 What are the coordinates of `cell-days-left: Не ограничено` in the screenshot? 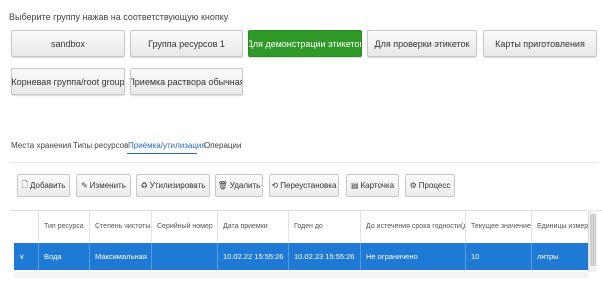 It's located at (412, 256).